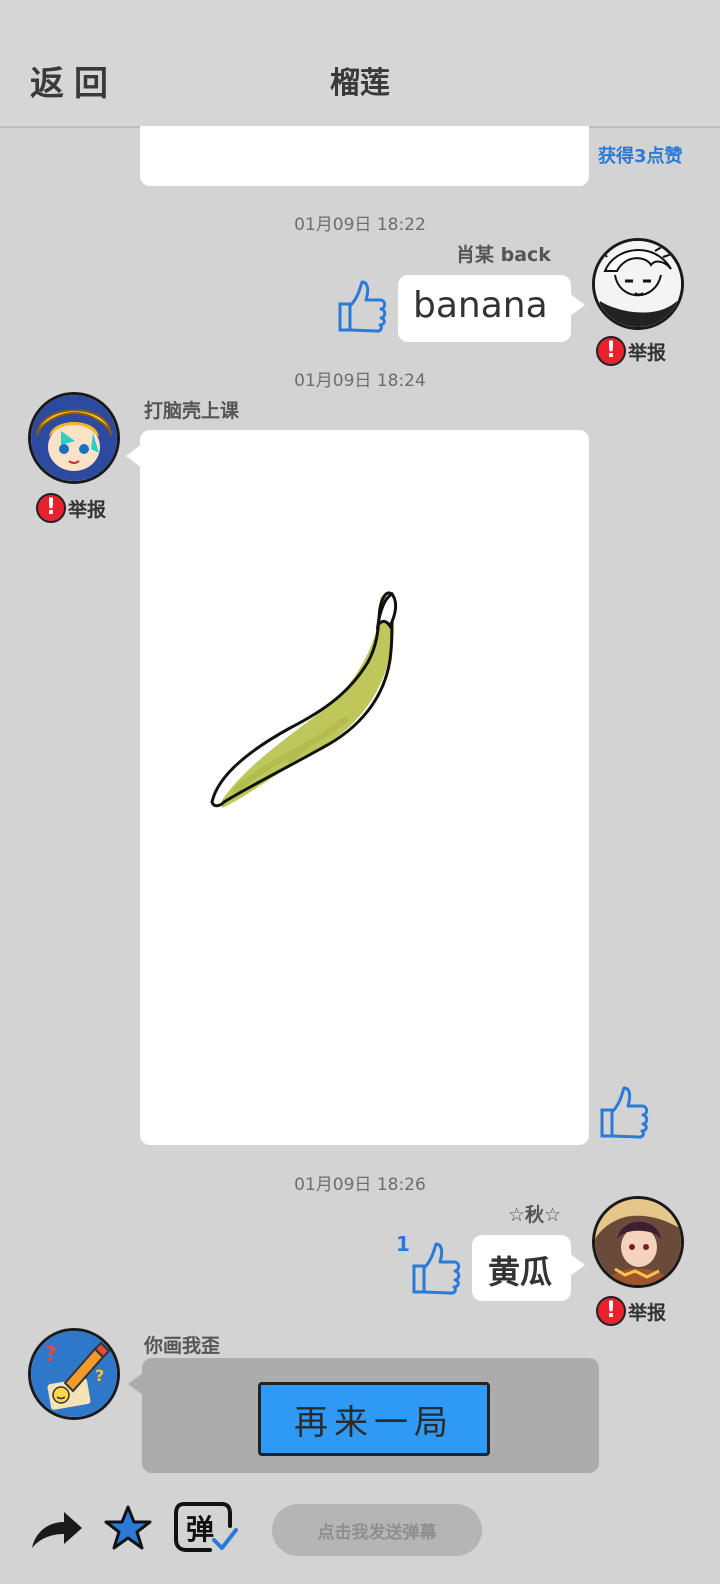  Describe the element at coordinates (480, 305) in the screenshot. I see `message-text: banana` at that location.